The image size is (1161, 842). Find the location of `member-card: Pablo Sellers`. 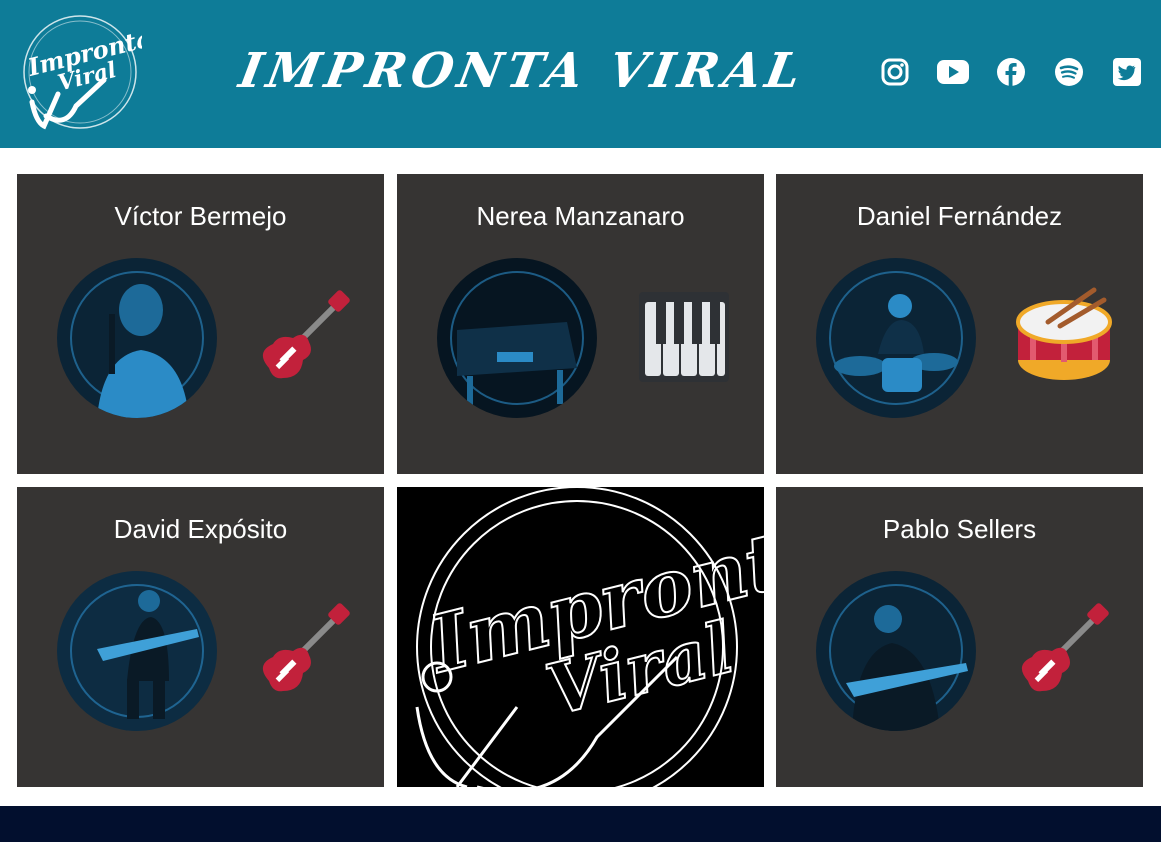

member-card: Pablo Sellers is located at coordinates (959, 637).